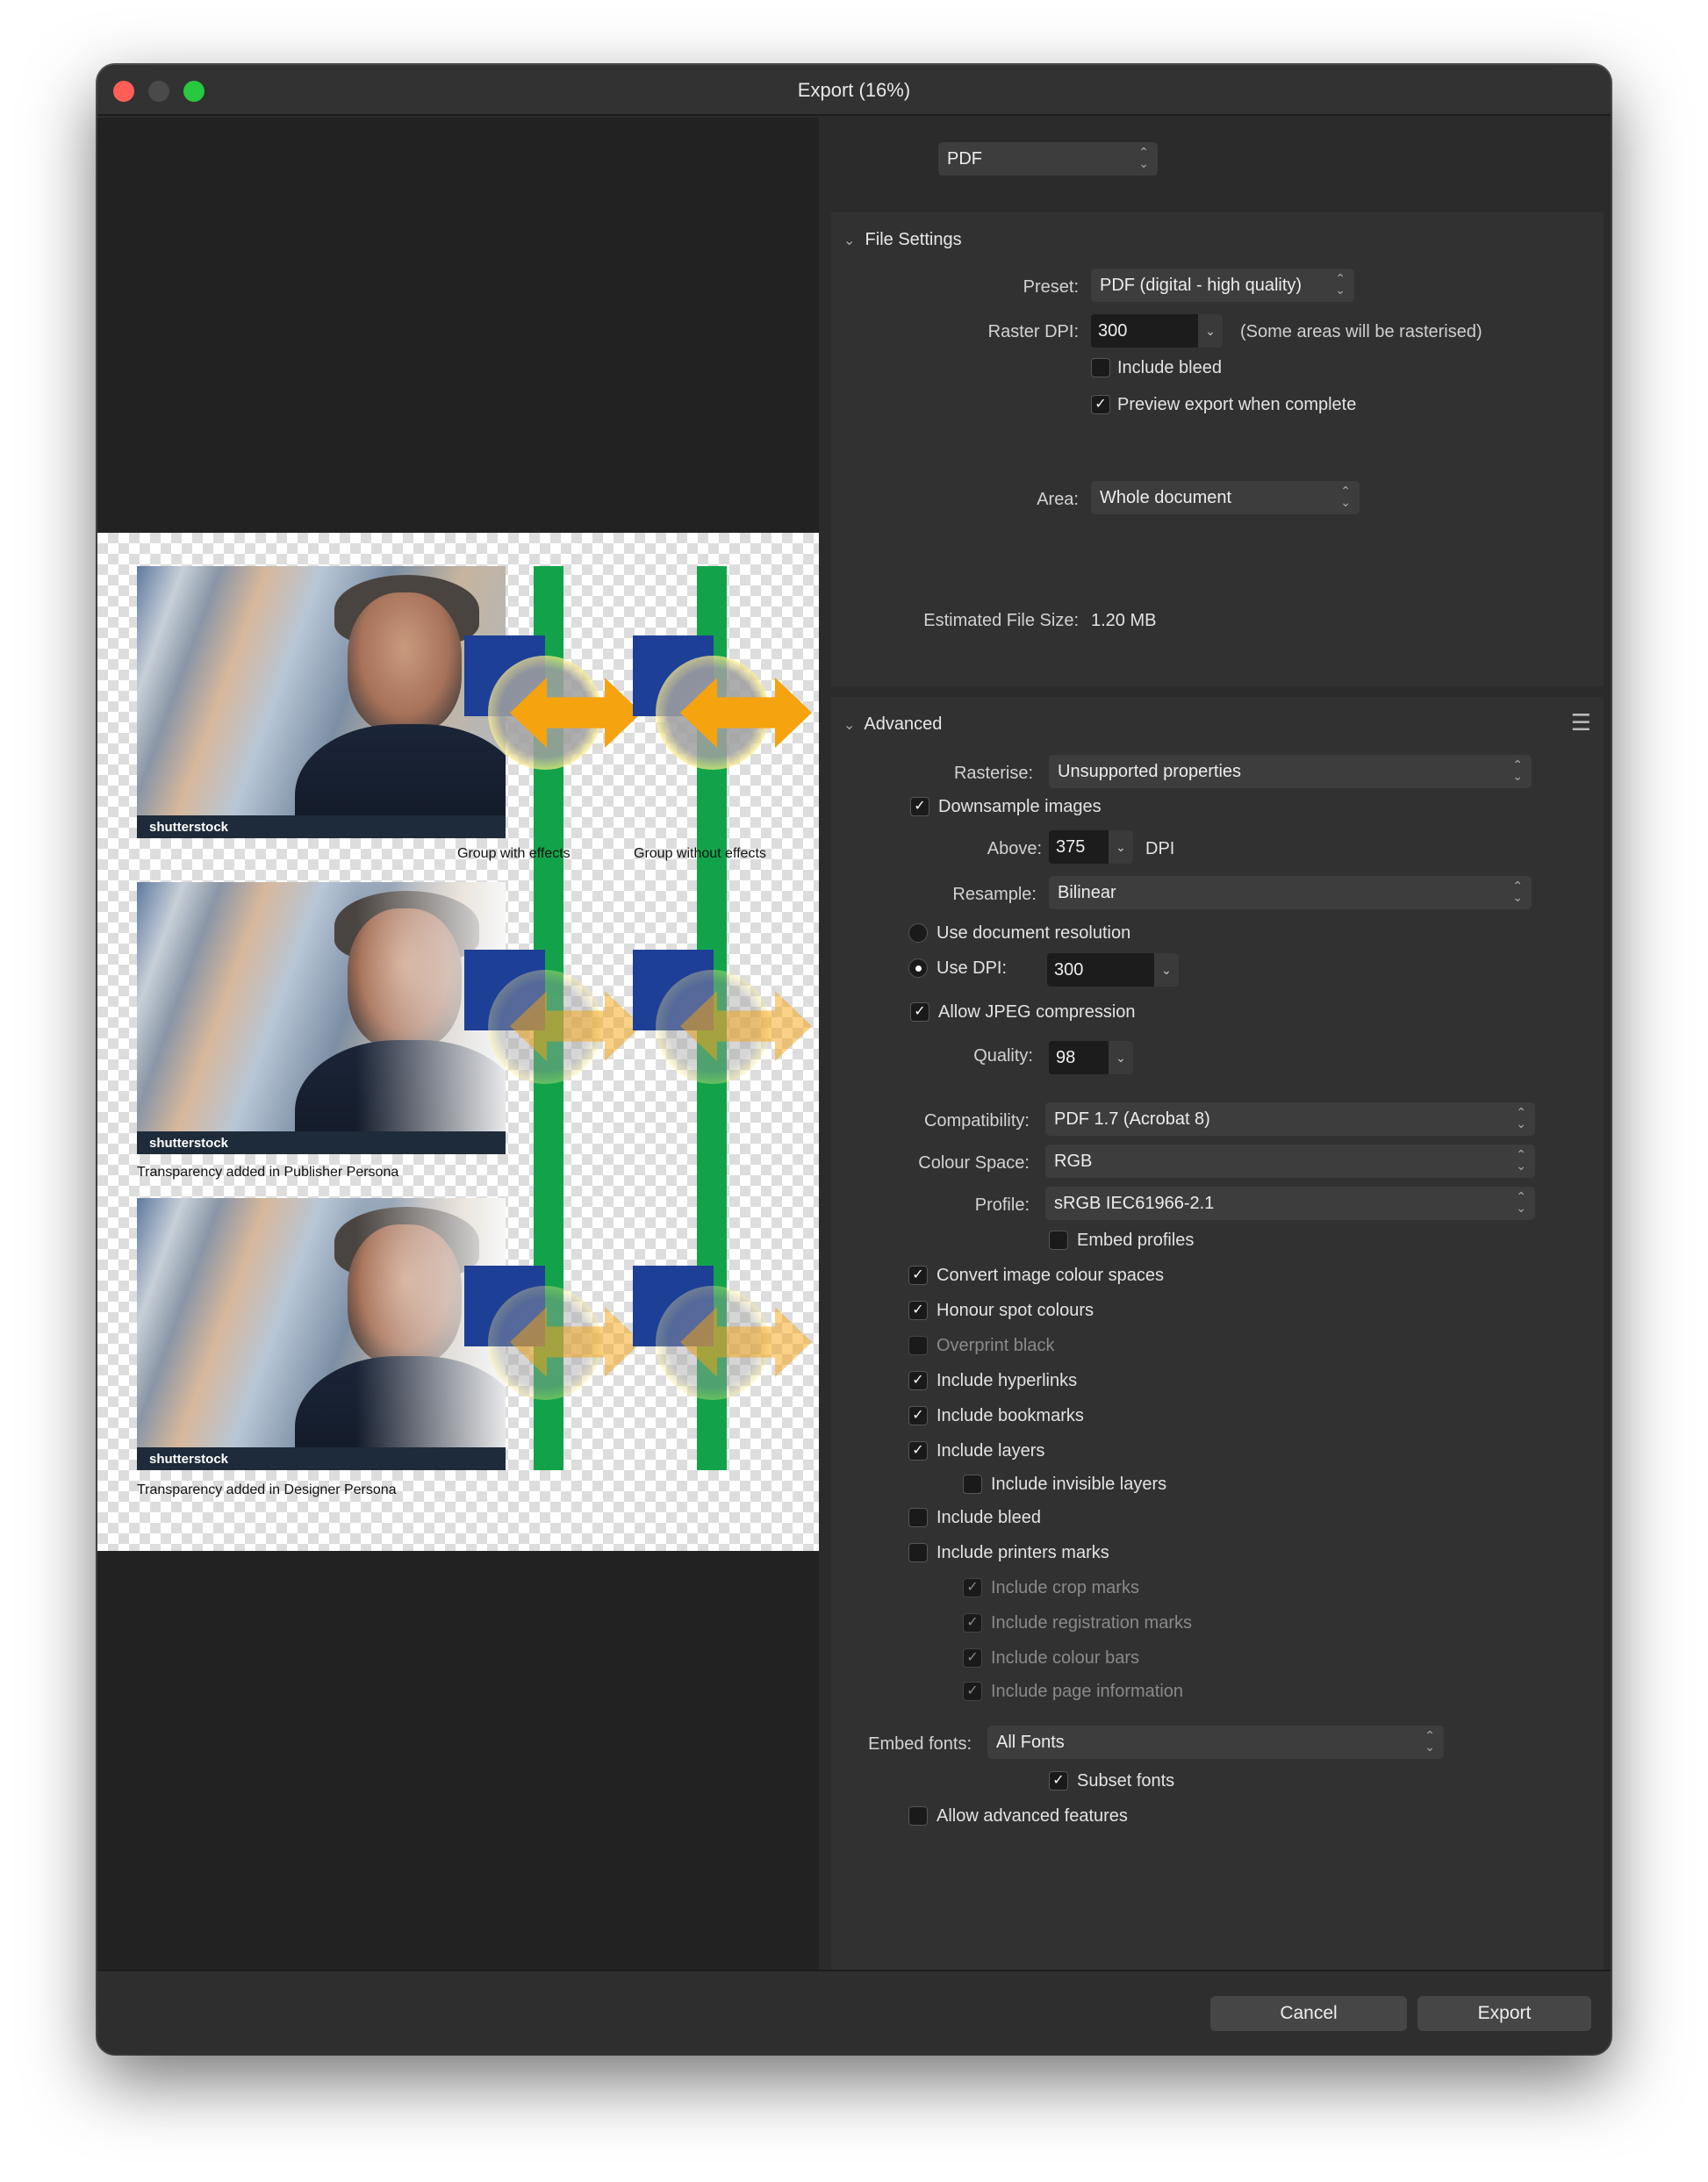  What do you see at coordinates (974, 1163) in the screenshot?
I see `colour-space-label: Colour Space:` at bounding box center [974, 1163].